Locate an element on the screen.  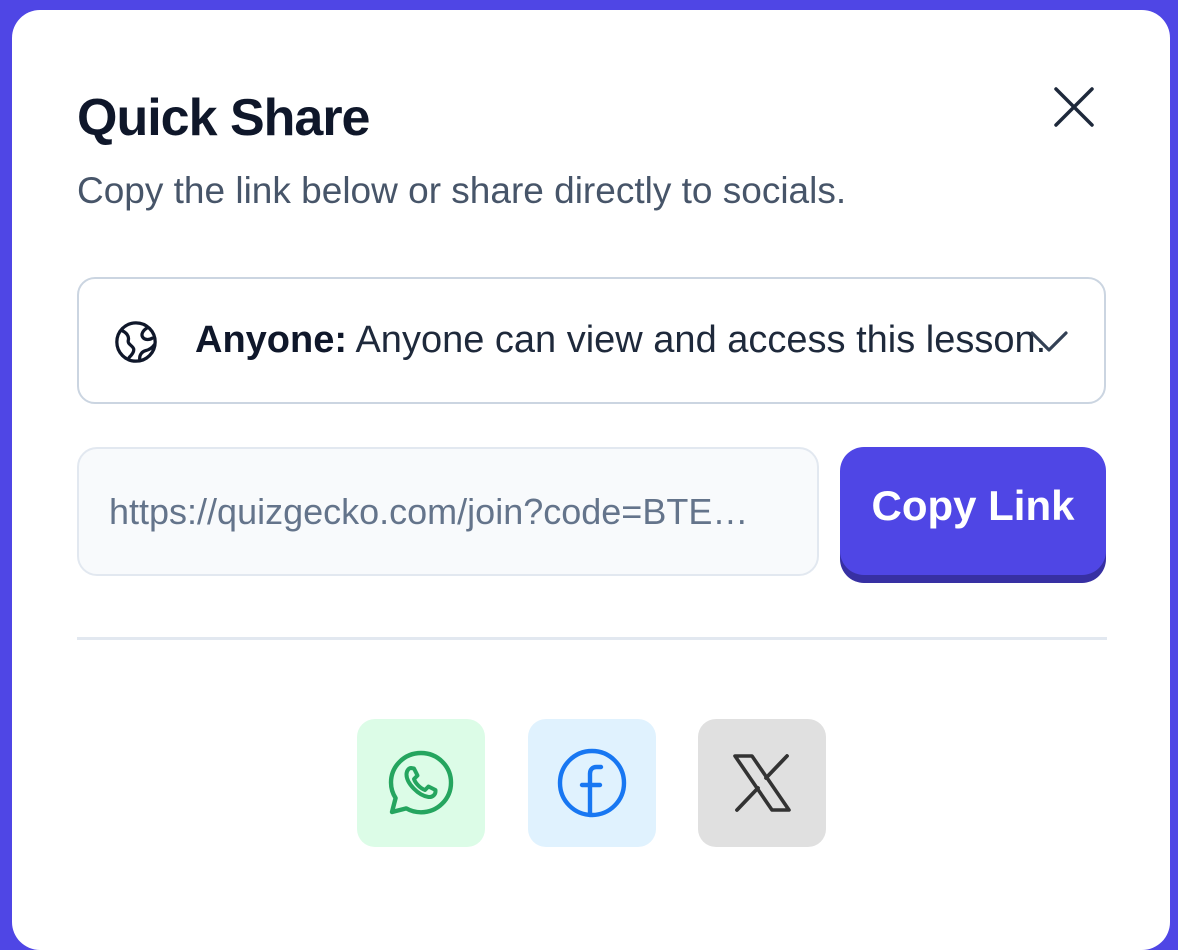
close-icon is located at coordinates (1074, 107).